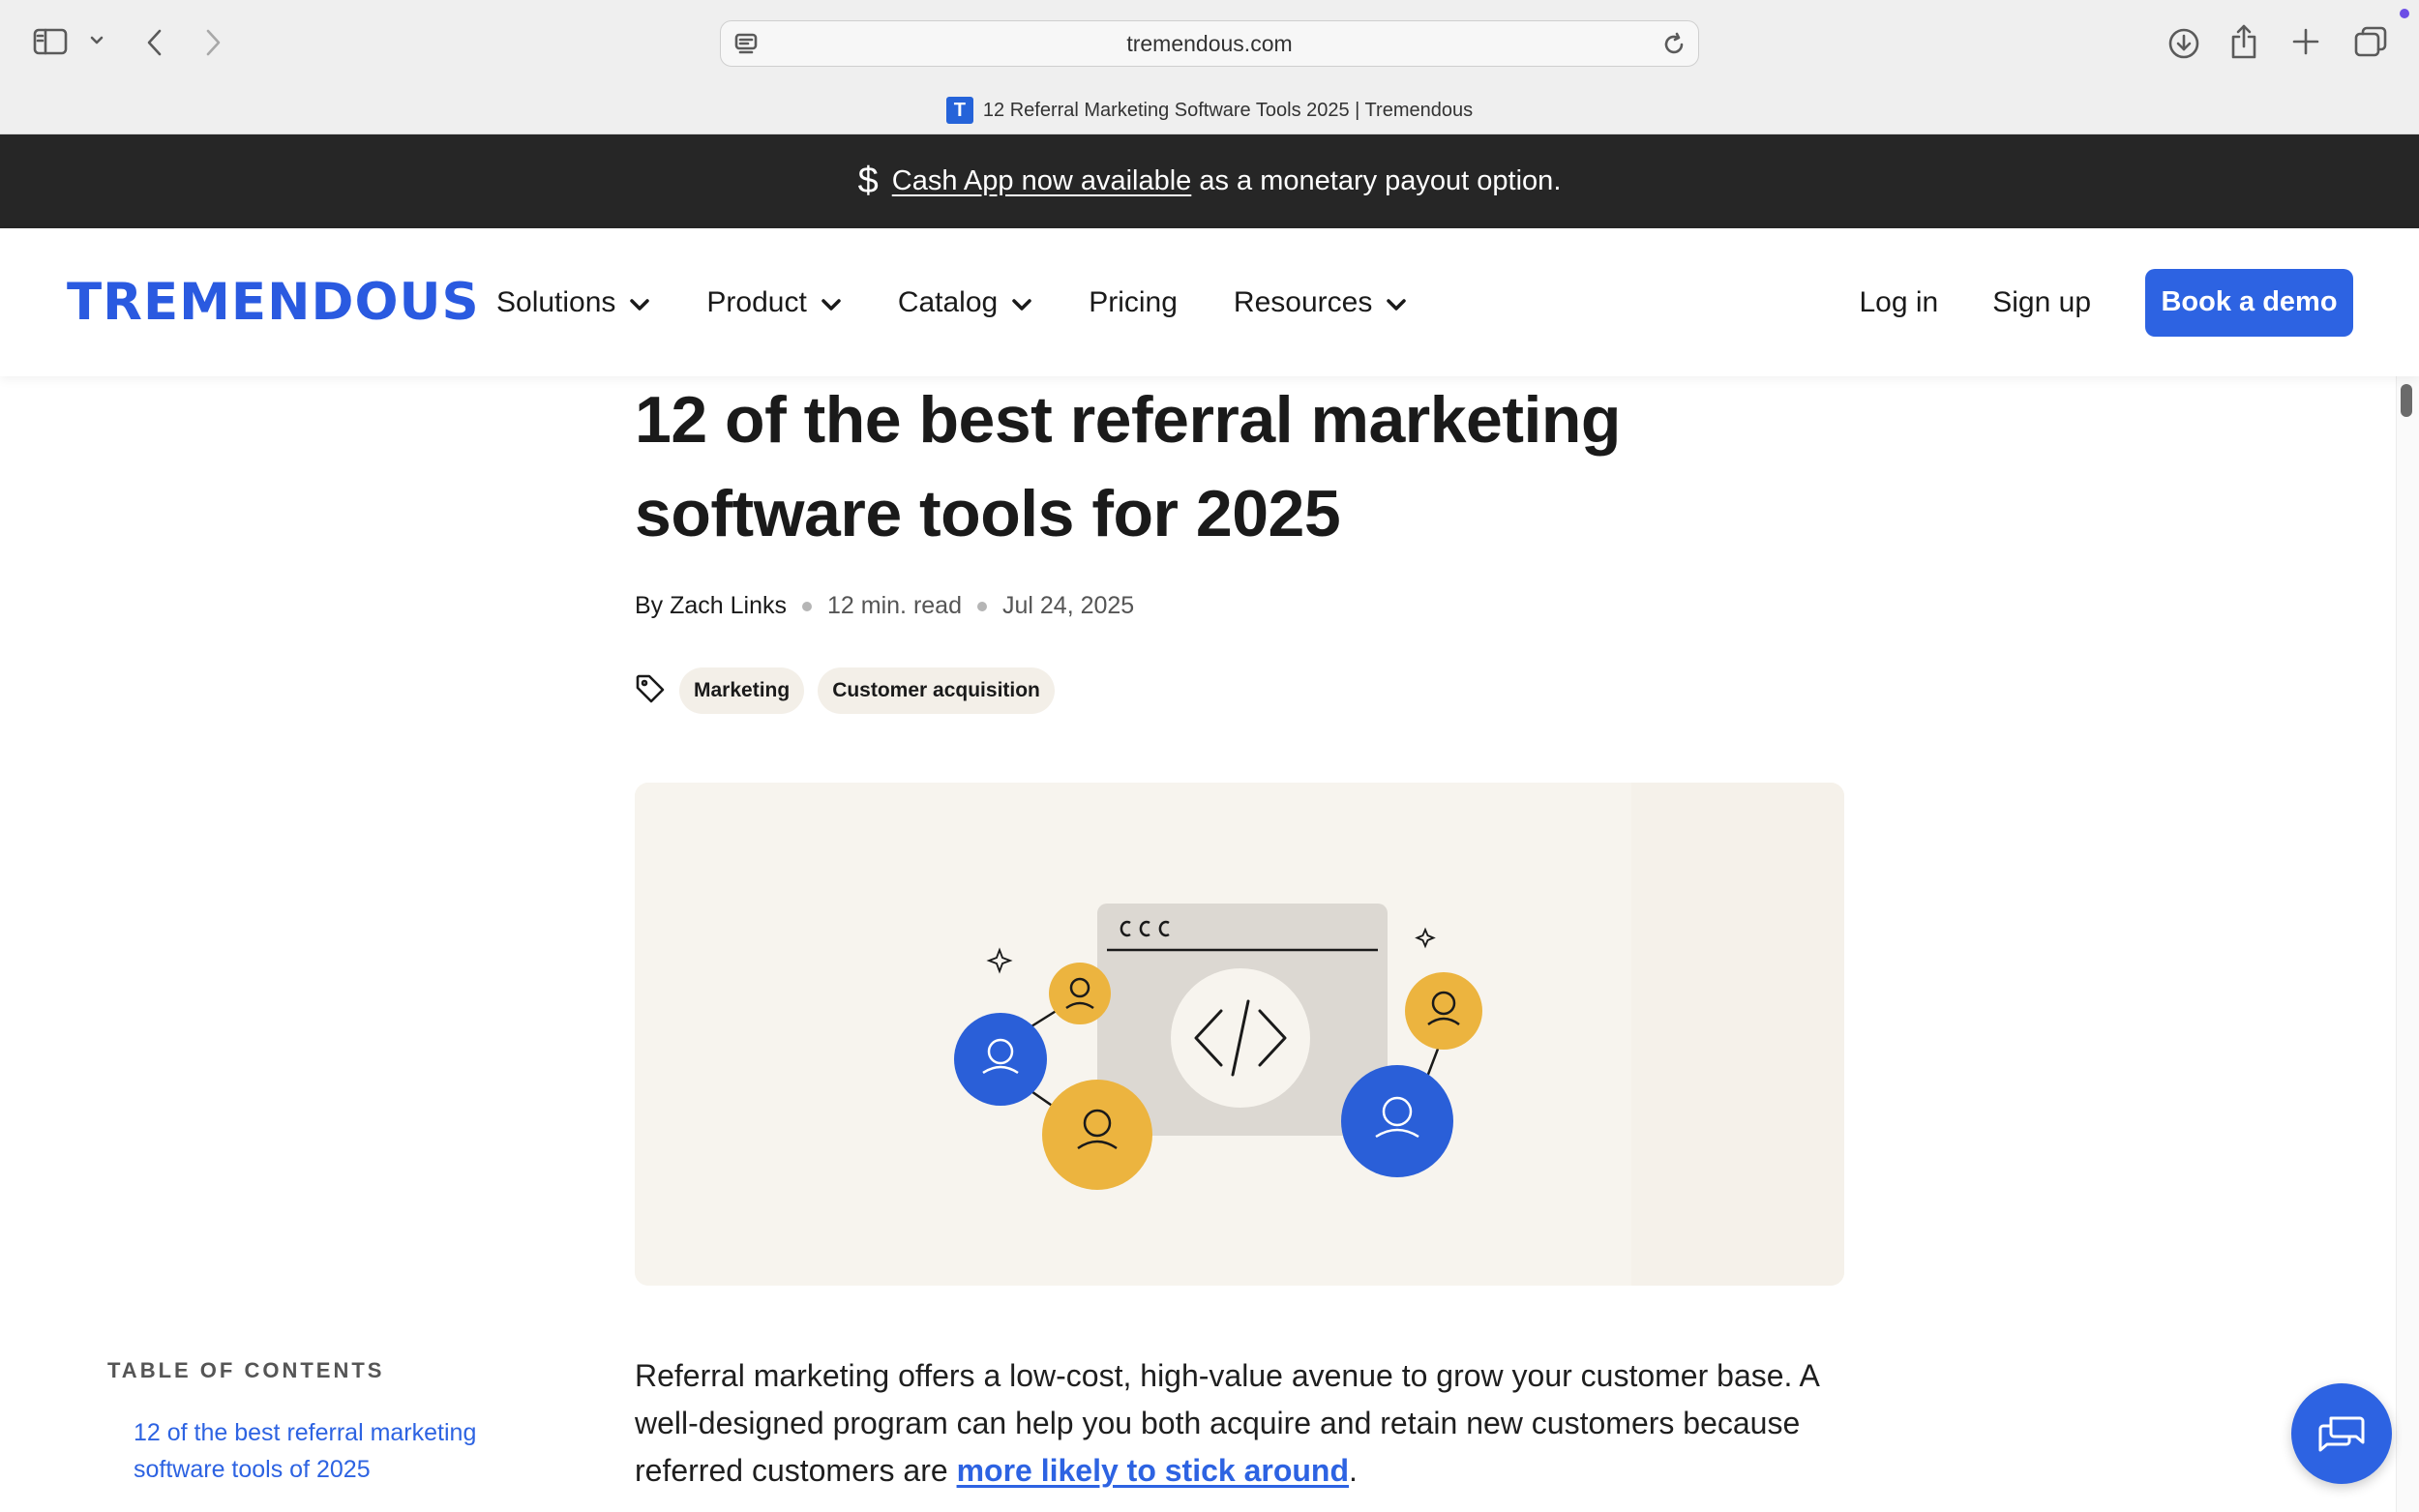  I want to click on tremendous-logo: TREMENDOUS, so click(274, 303).